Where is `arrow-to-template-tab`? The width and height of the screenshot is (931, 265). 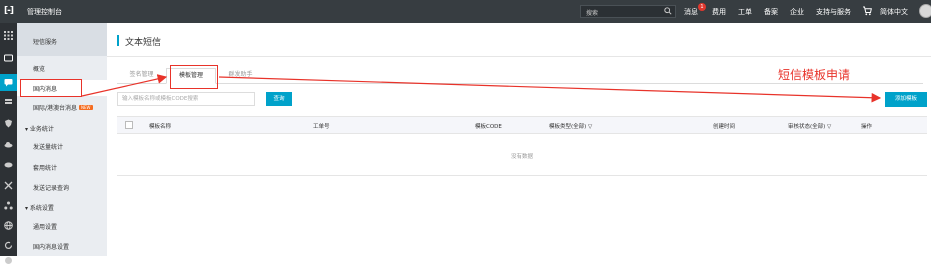
arrow-to-template-tab is located at coordinates (124, 85).